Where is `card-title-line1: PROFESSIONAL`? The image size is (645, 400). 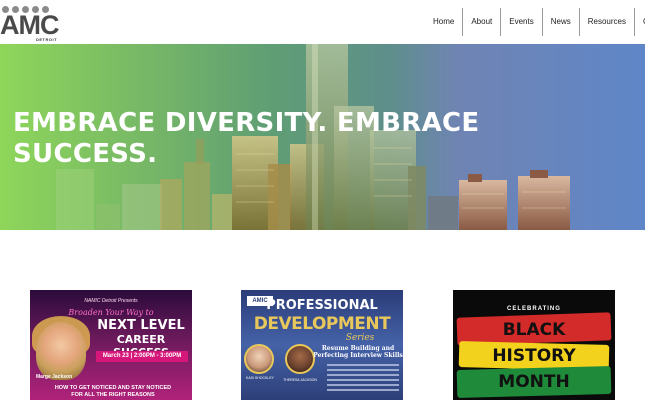
card-title-line1: PROFESSIONAL is located at coordinates (322, 305).